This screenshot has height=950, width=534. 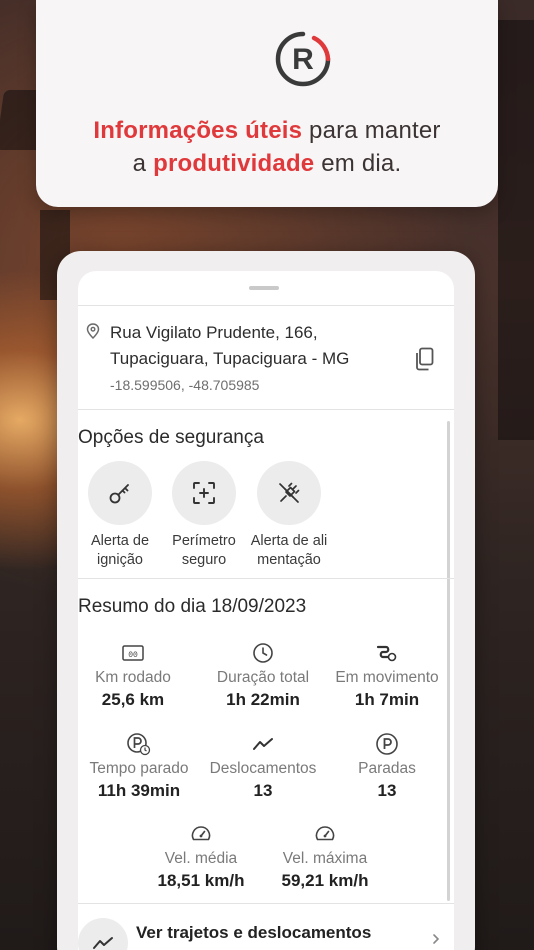 I want to click on stat-value: 25,6 km, so click(x=133, y=699).